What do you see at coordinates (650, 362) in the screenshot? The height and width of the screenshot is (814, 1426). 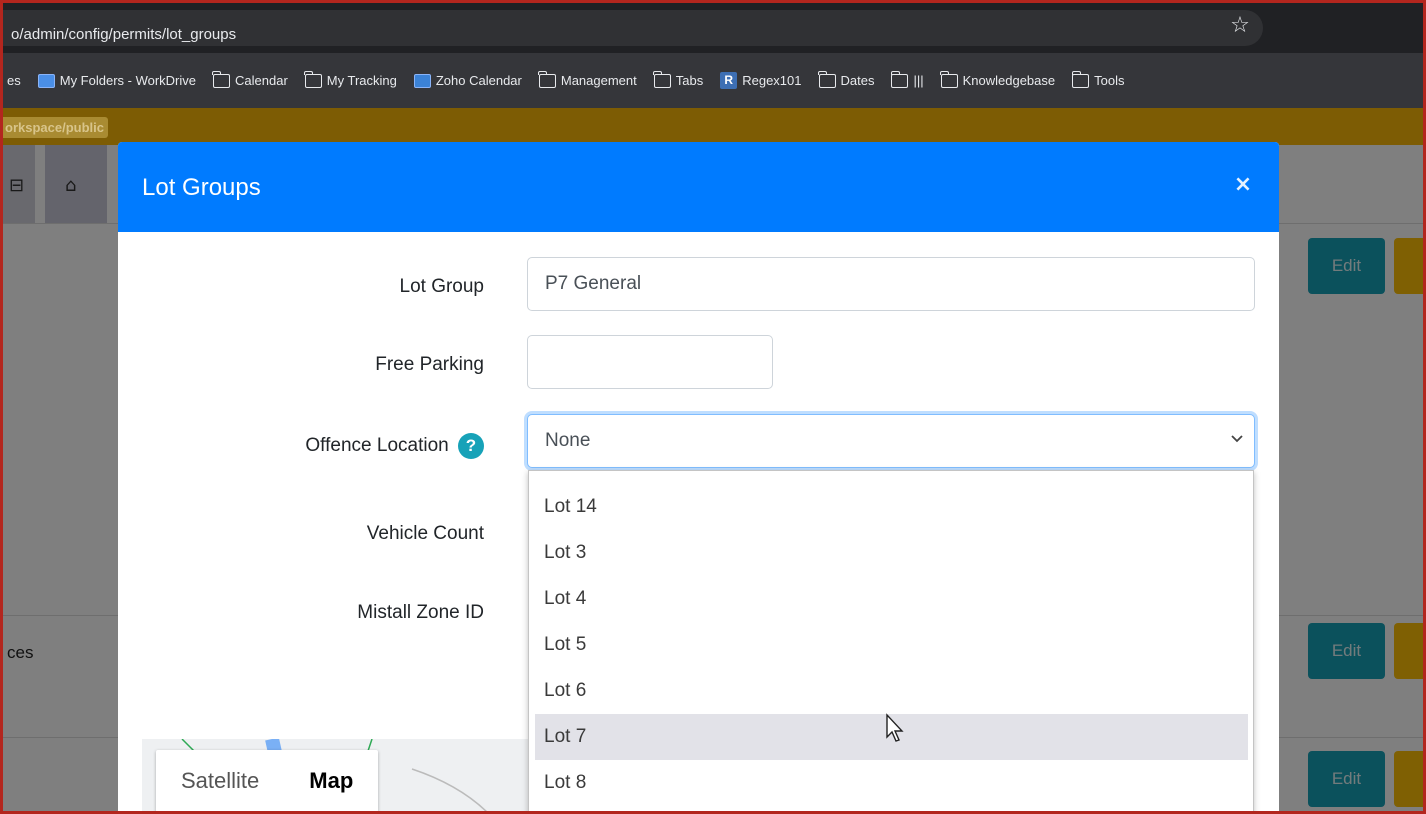 I see `free-parking-input` at bounding box center [650, 362].